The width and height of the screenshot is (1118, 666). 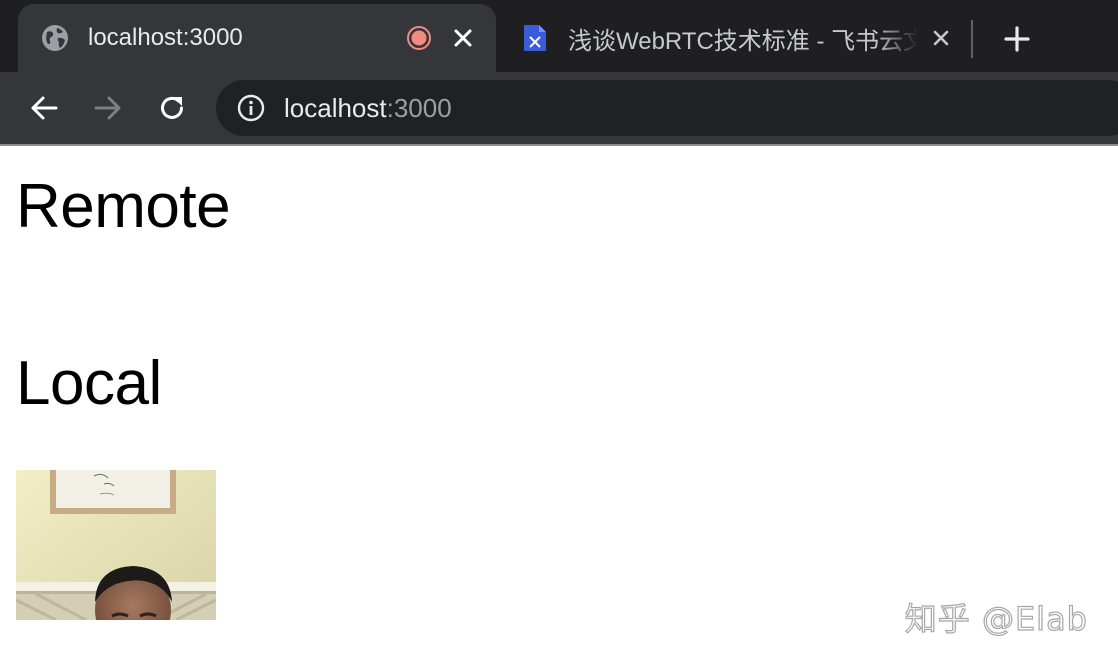 I want to click on plus-icon, so click(x=1017, y=39).